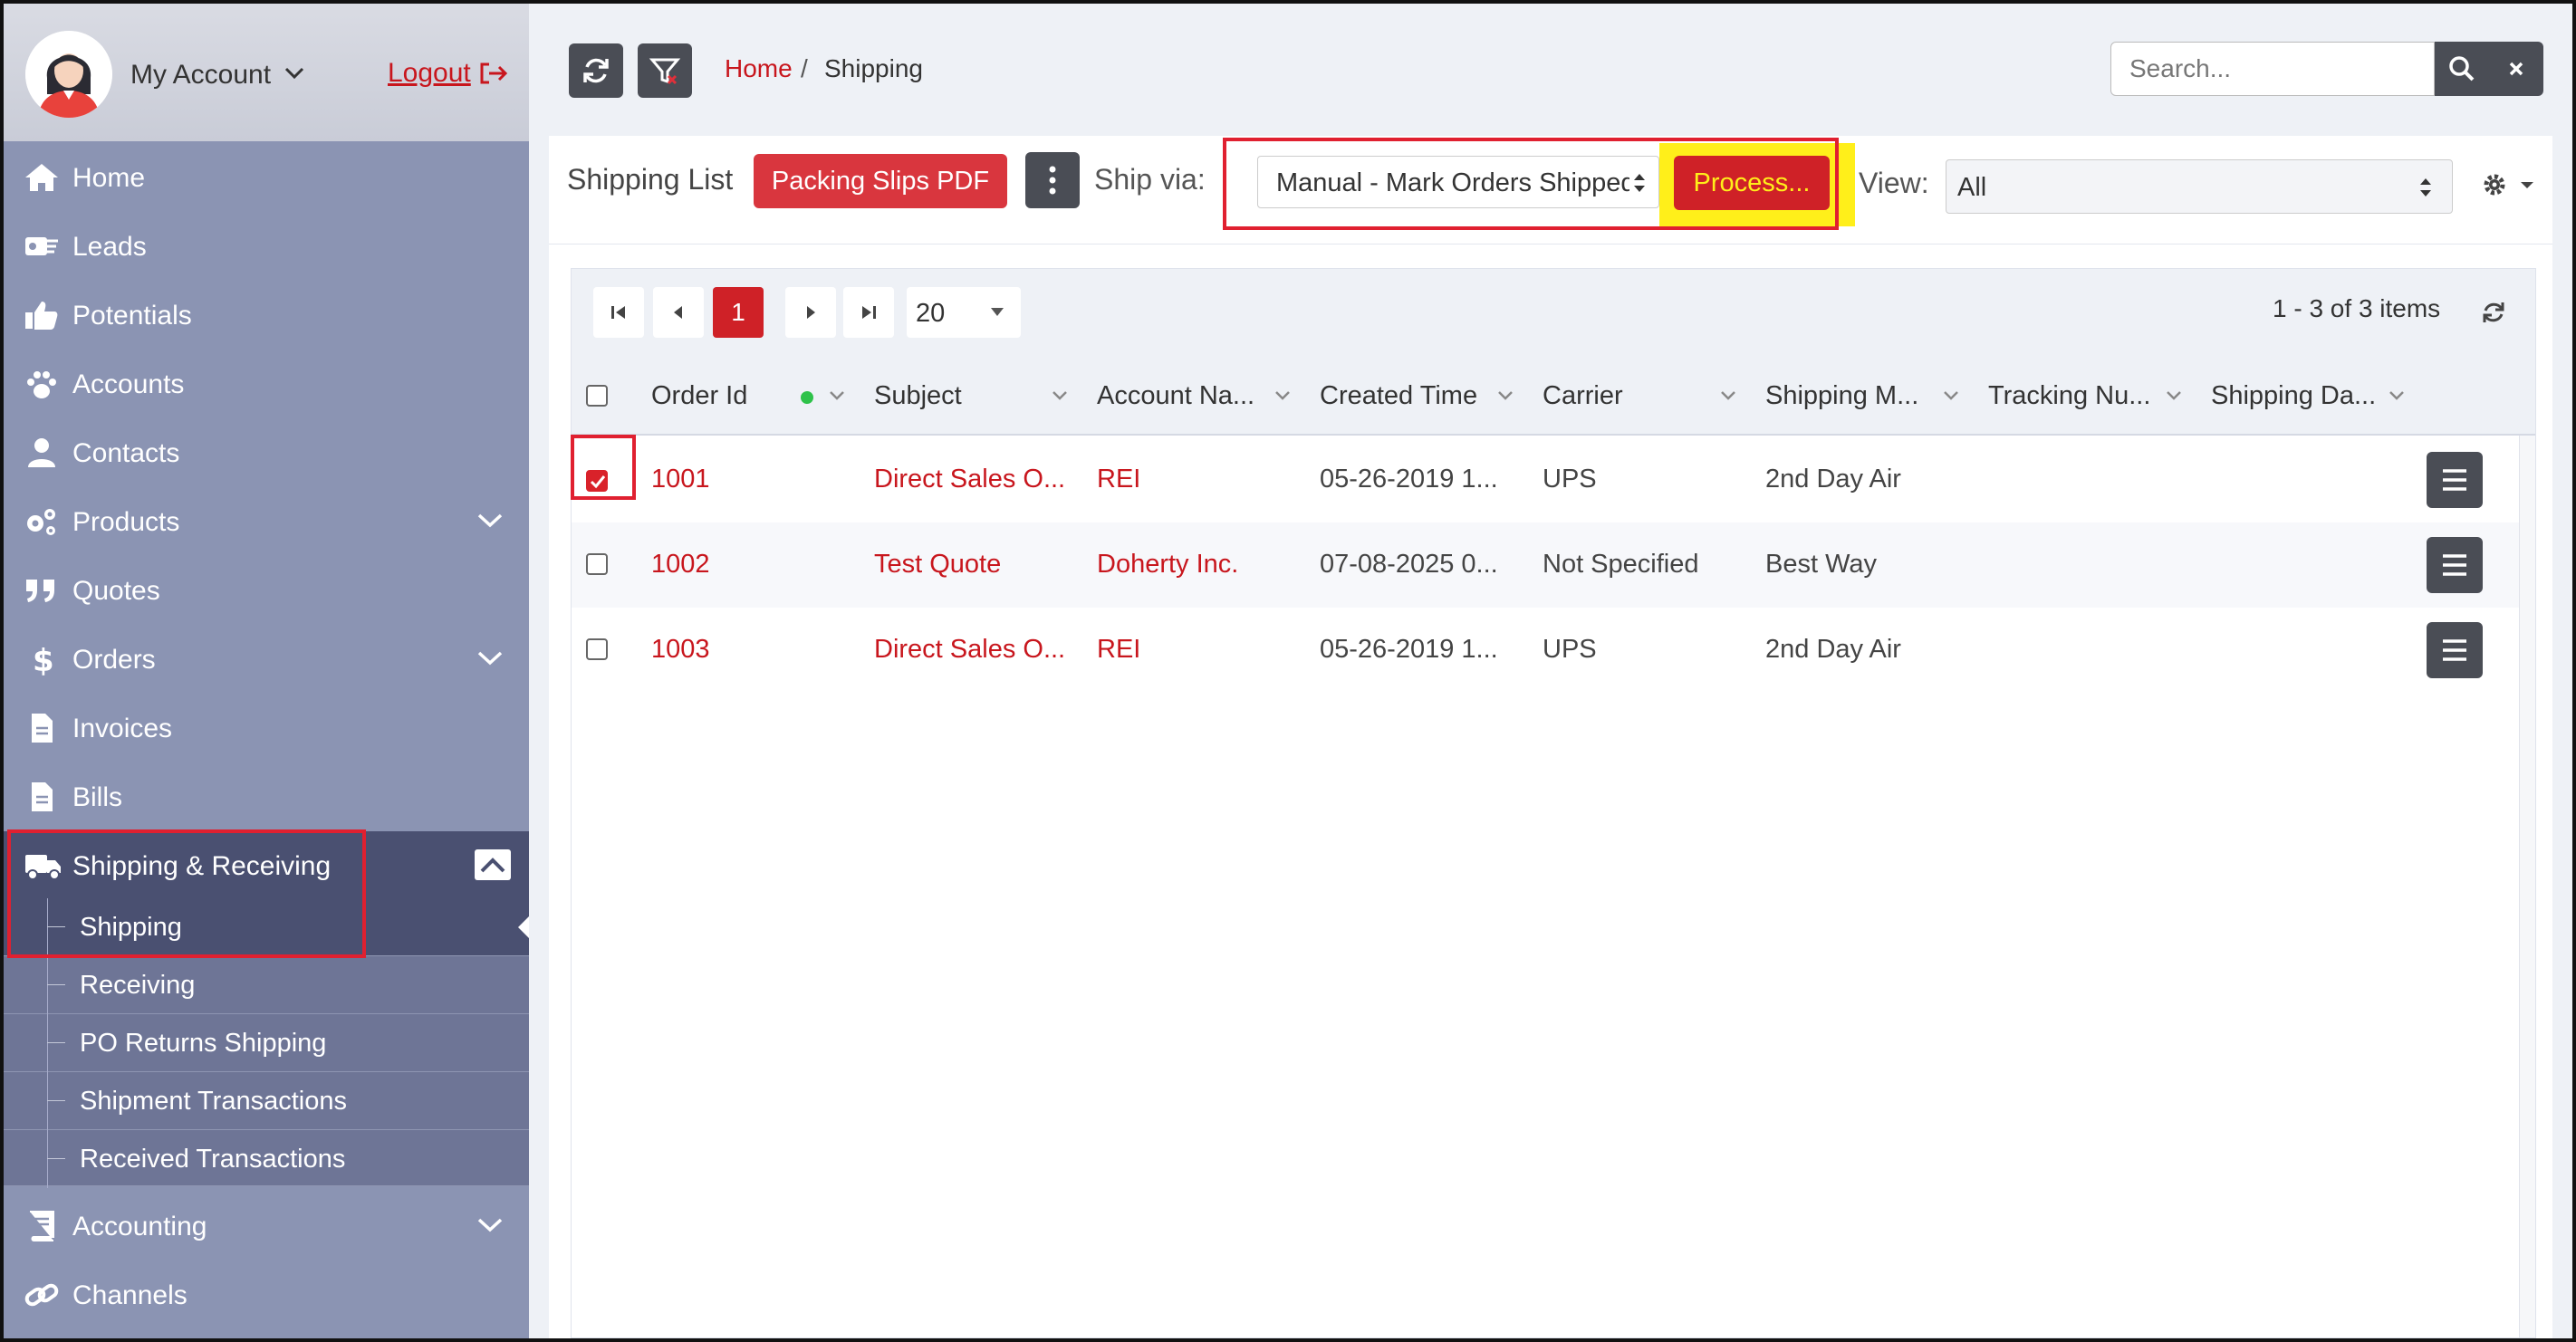  I want to click on clear-search-button, so click(2516, 69).